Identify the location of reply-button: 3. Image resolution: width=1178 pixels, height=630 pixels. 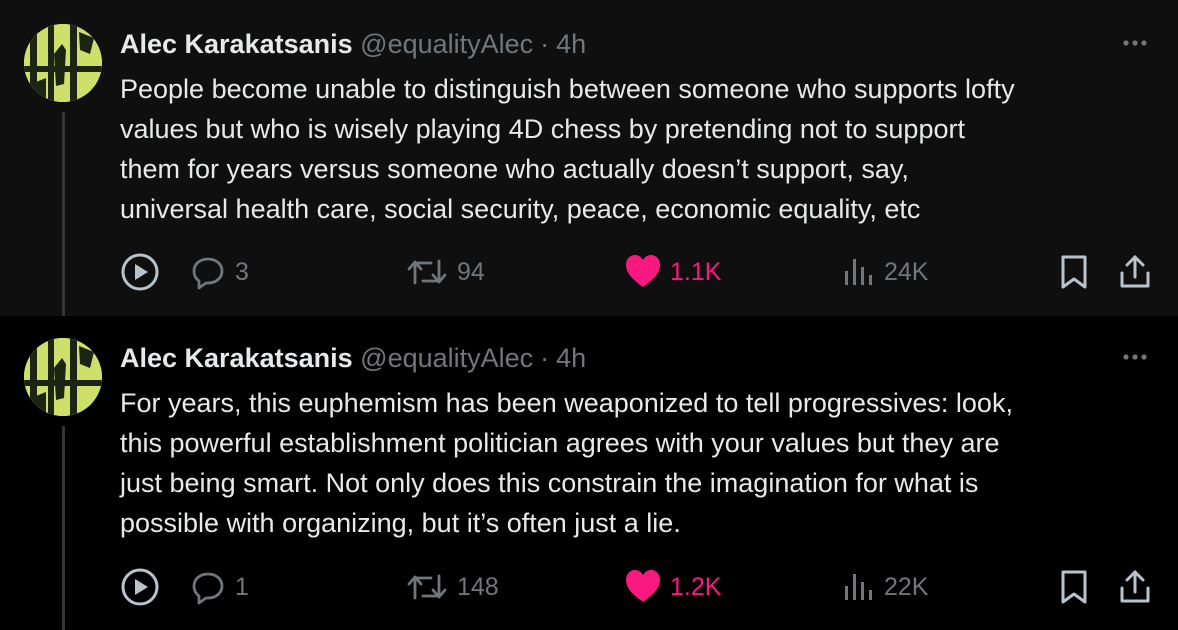
(219, 272).